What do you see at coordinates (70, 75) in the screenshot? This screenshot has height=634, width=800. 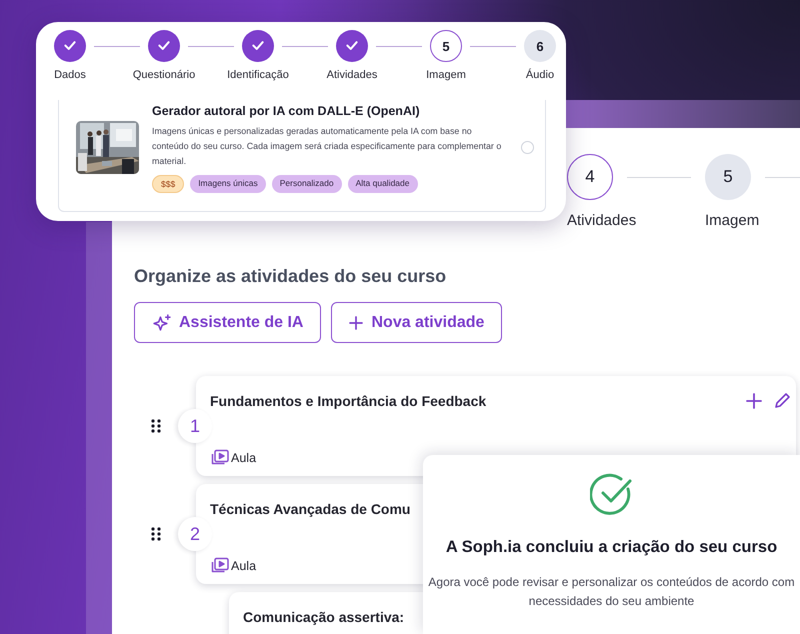 I see `step-label: Dados` at bounding box center [70, 75].